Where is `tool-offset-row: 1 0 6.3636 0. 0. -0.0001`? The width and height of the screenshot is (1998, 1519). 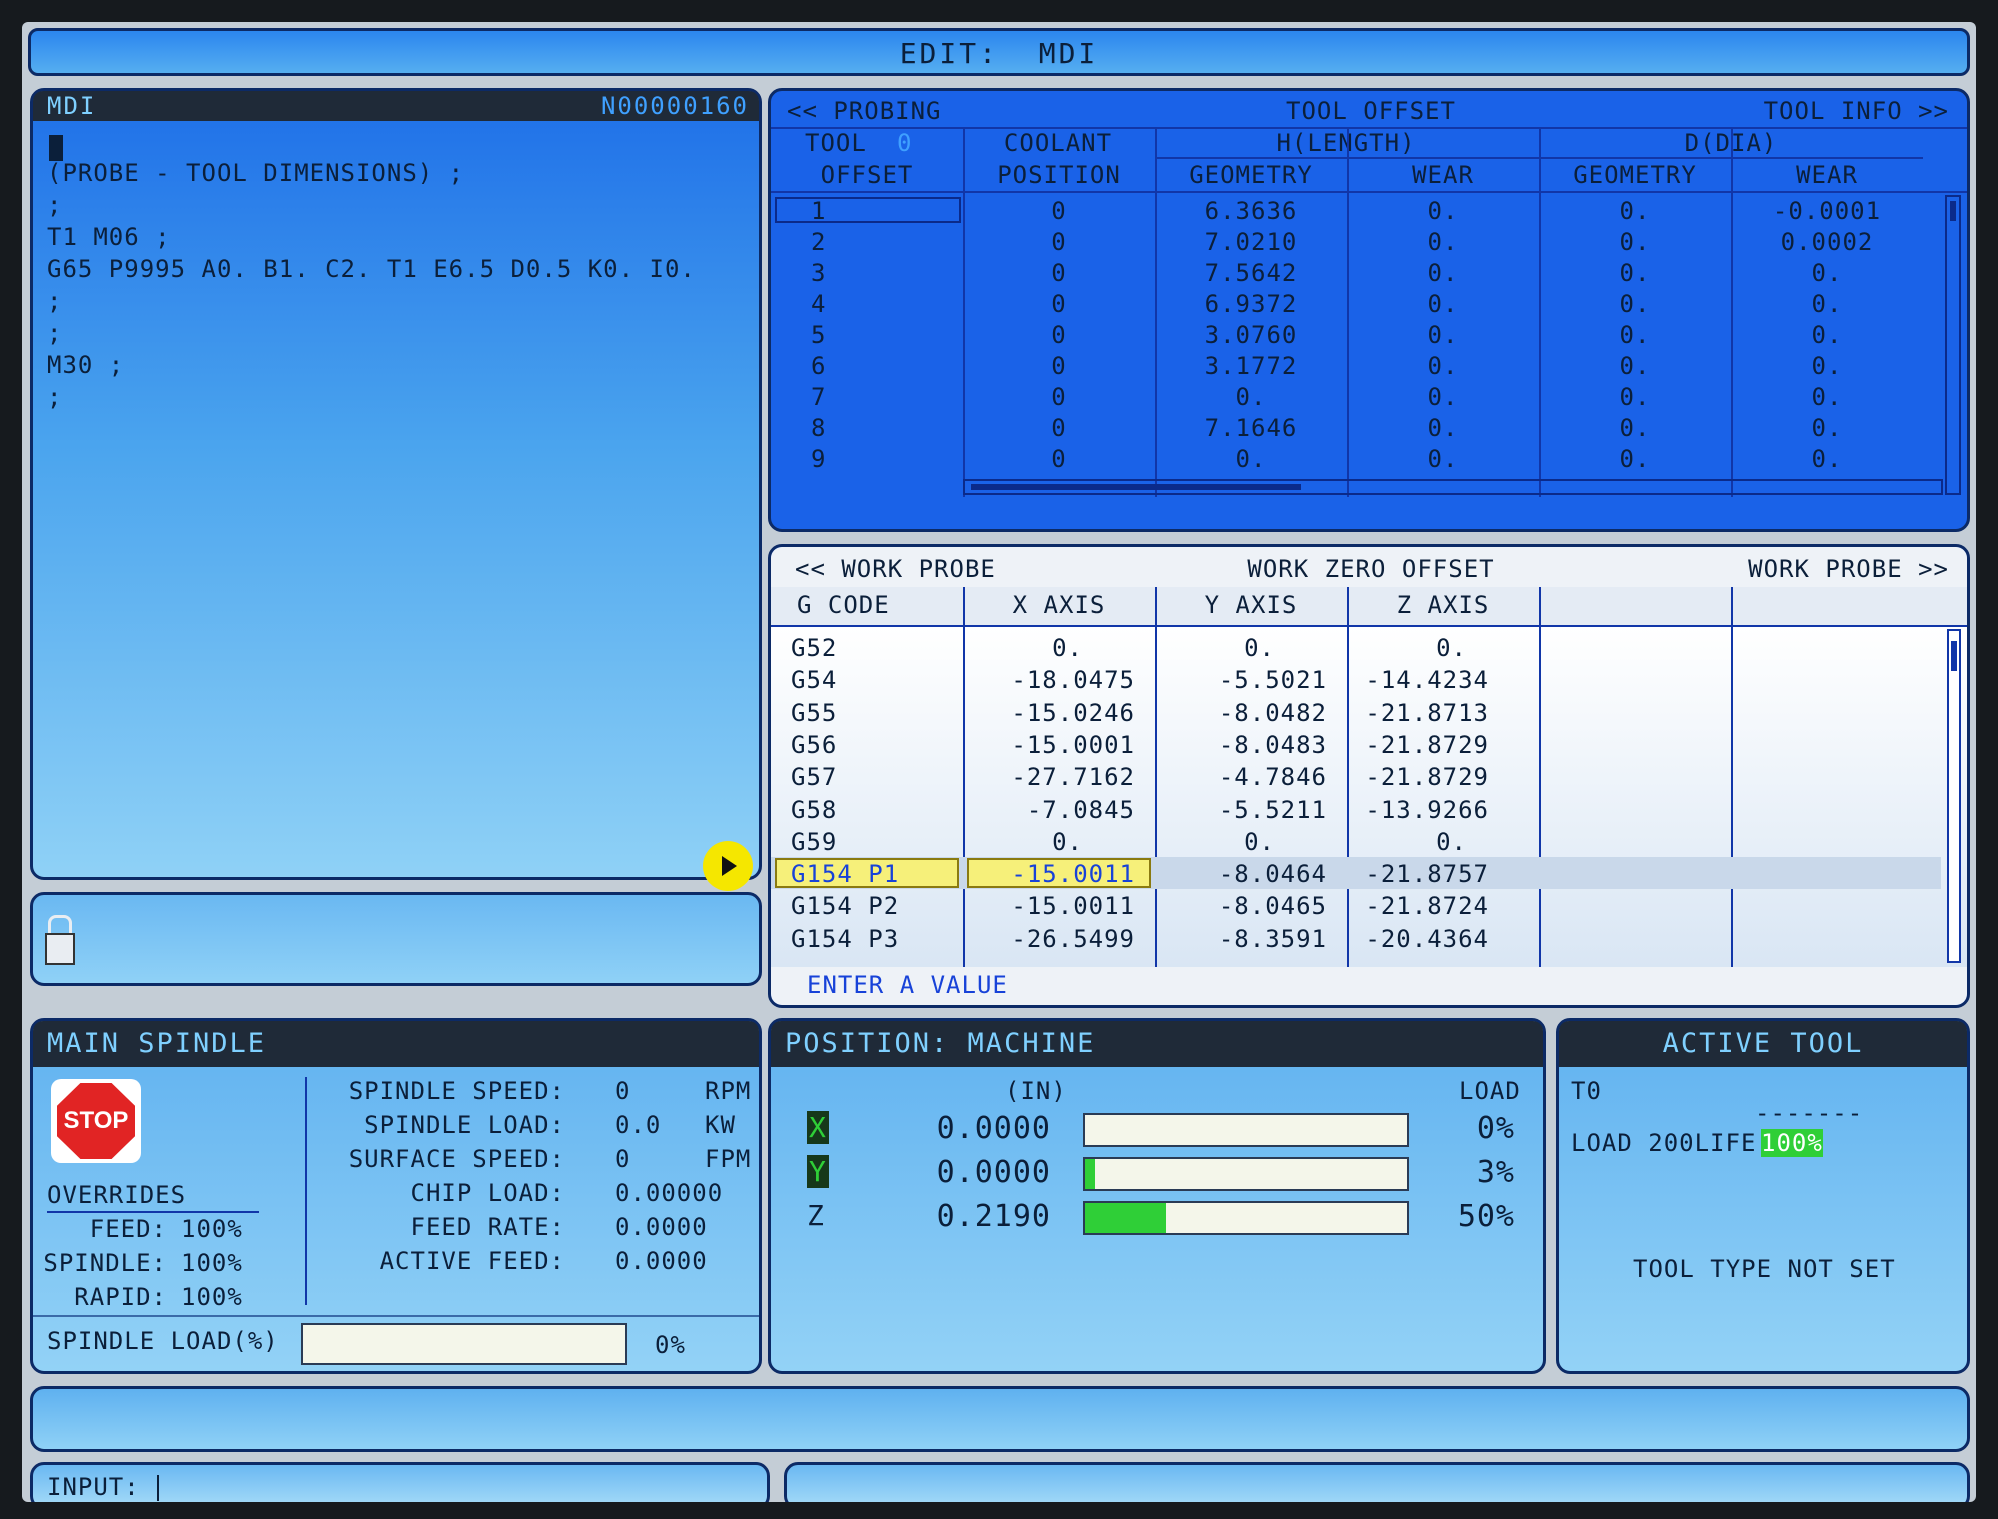 tool-offset-row: 1 0 6.3636 0. 0. -0.0001 is located at coordinates (1356, 210).